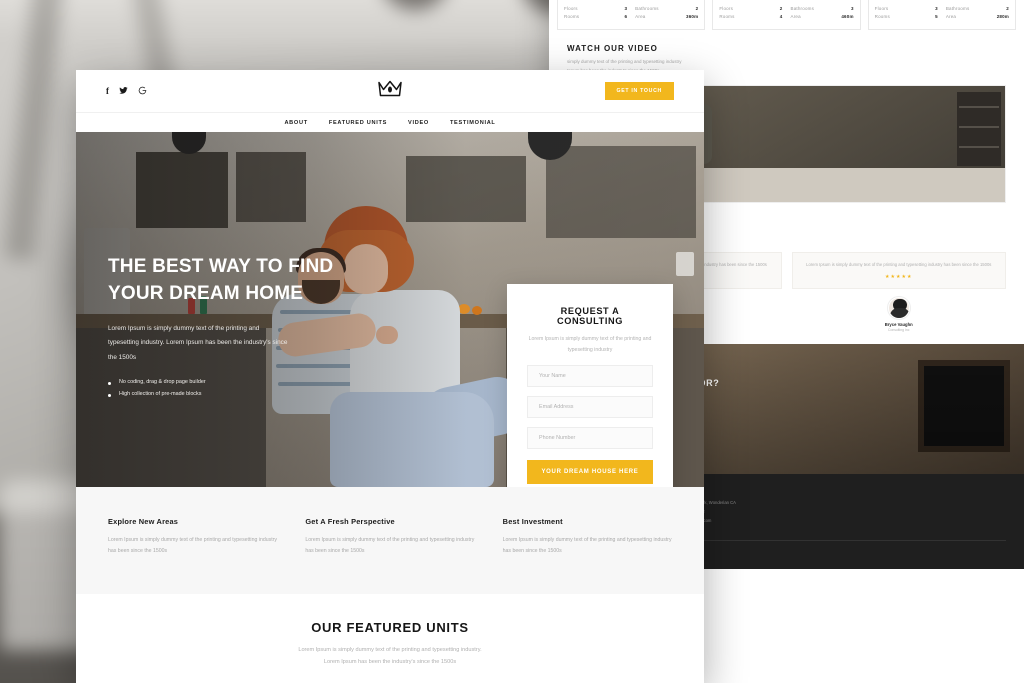 The height and width of the screenshot is (683, 1024). I want to click on hero-title-line1: THE BEST WAY TO FIND, so click(221, 266).